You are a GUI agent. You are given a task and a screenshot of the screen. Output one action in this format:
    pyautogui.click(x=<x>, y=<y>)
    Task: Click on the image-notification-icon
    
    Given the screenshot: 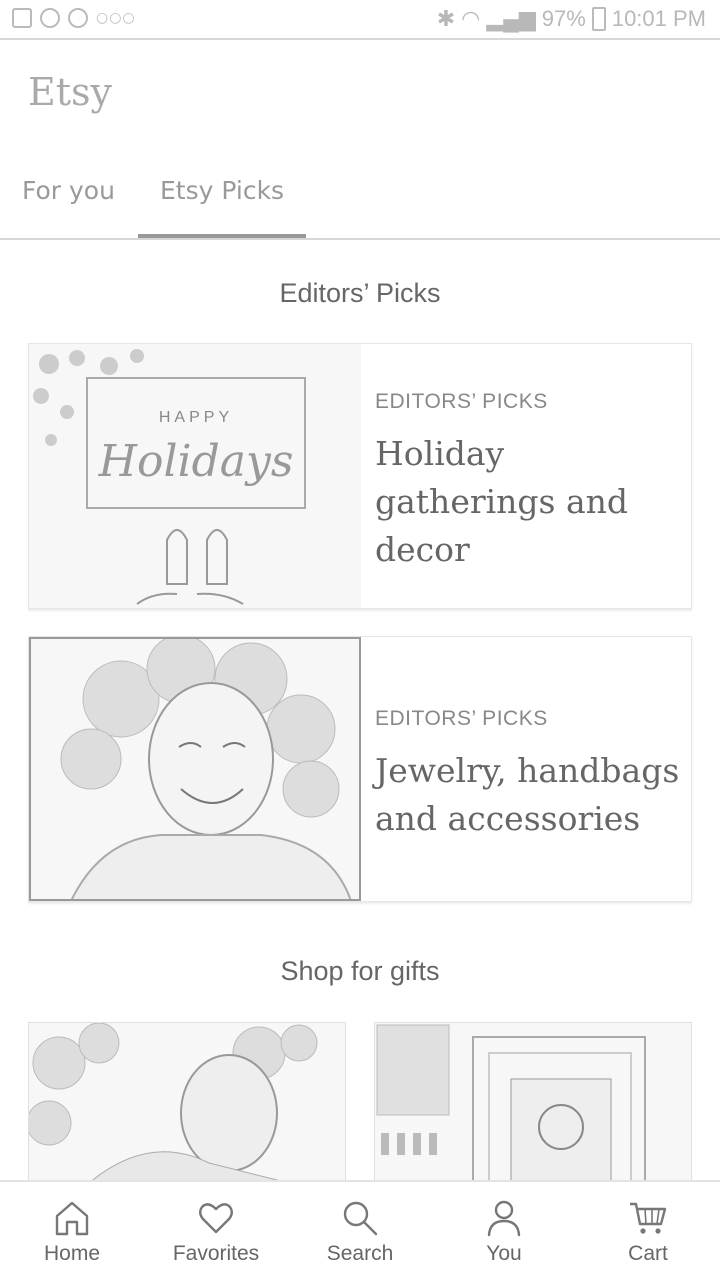 What is the action you would take?
    pyautogui.click(x=22, y=18)
    